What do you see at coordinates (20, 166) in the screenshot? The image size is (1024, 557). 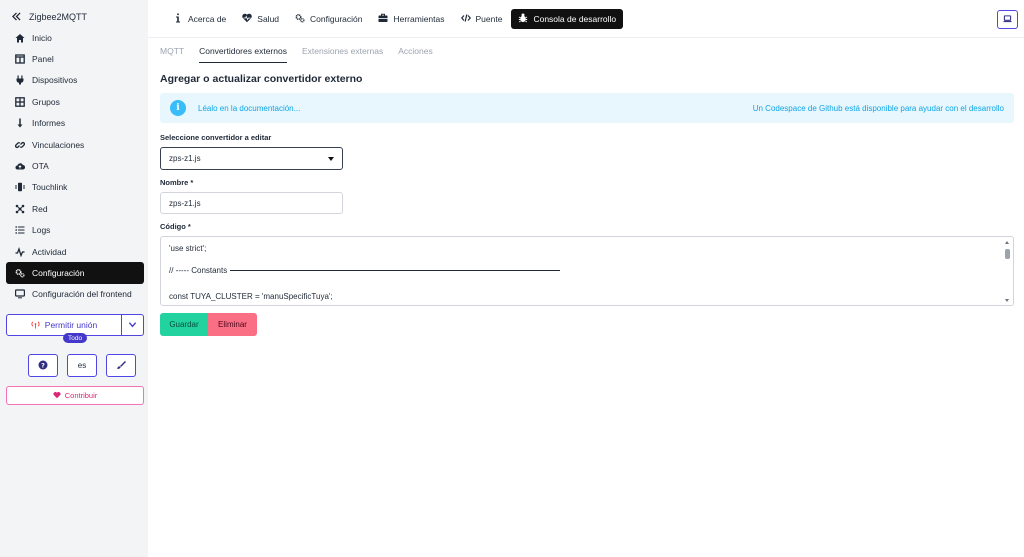 I see `cloud-upload-icon` at bounding box center [20, 166].